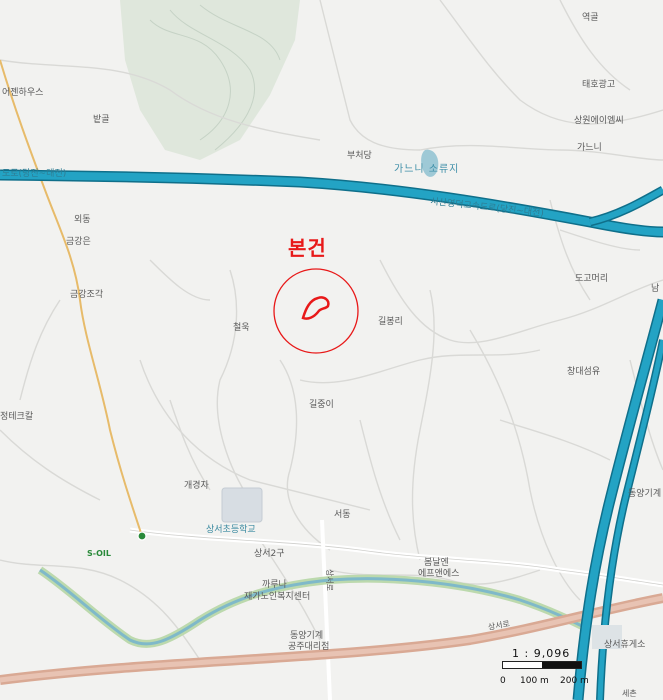 This screenshot has width=663, height=700. Describe the element at coordinates (87, 295) in the screenshot. I see `place-label: 금강조각` at that location.